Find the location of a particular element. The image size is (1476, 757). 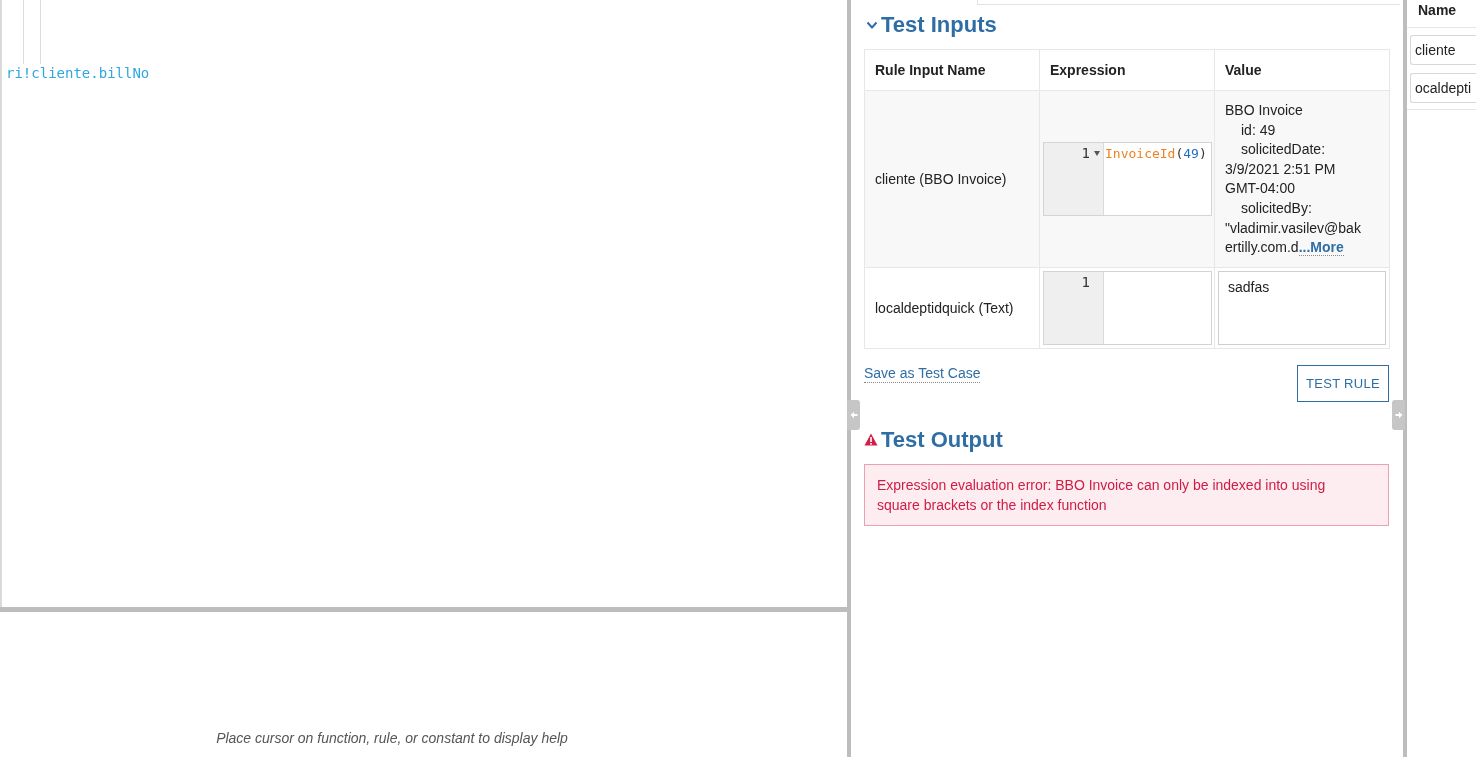

help-text: Place cursor on function, rule, or constant to display help is located at coordinates (392, 738).